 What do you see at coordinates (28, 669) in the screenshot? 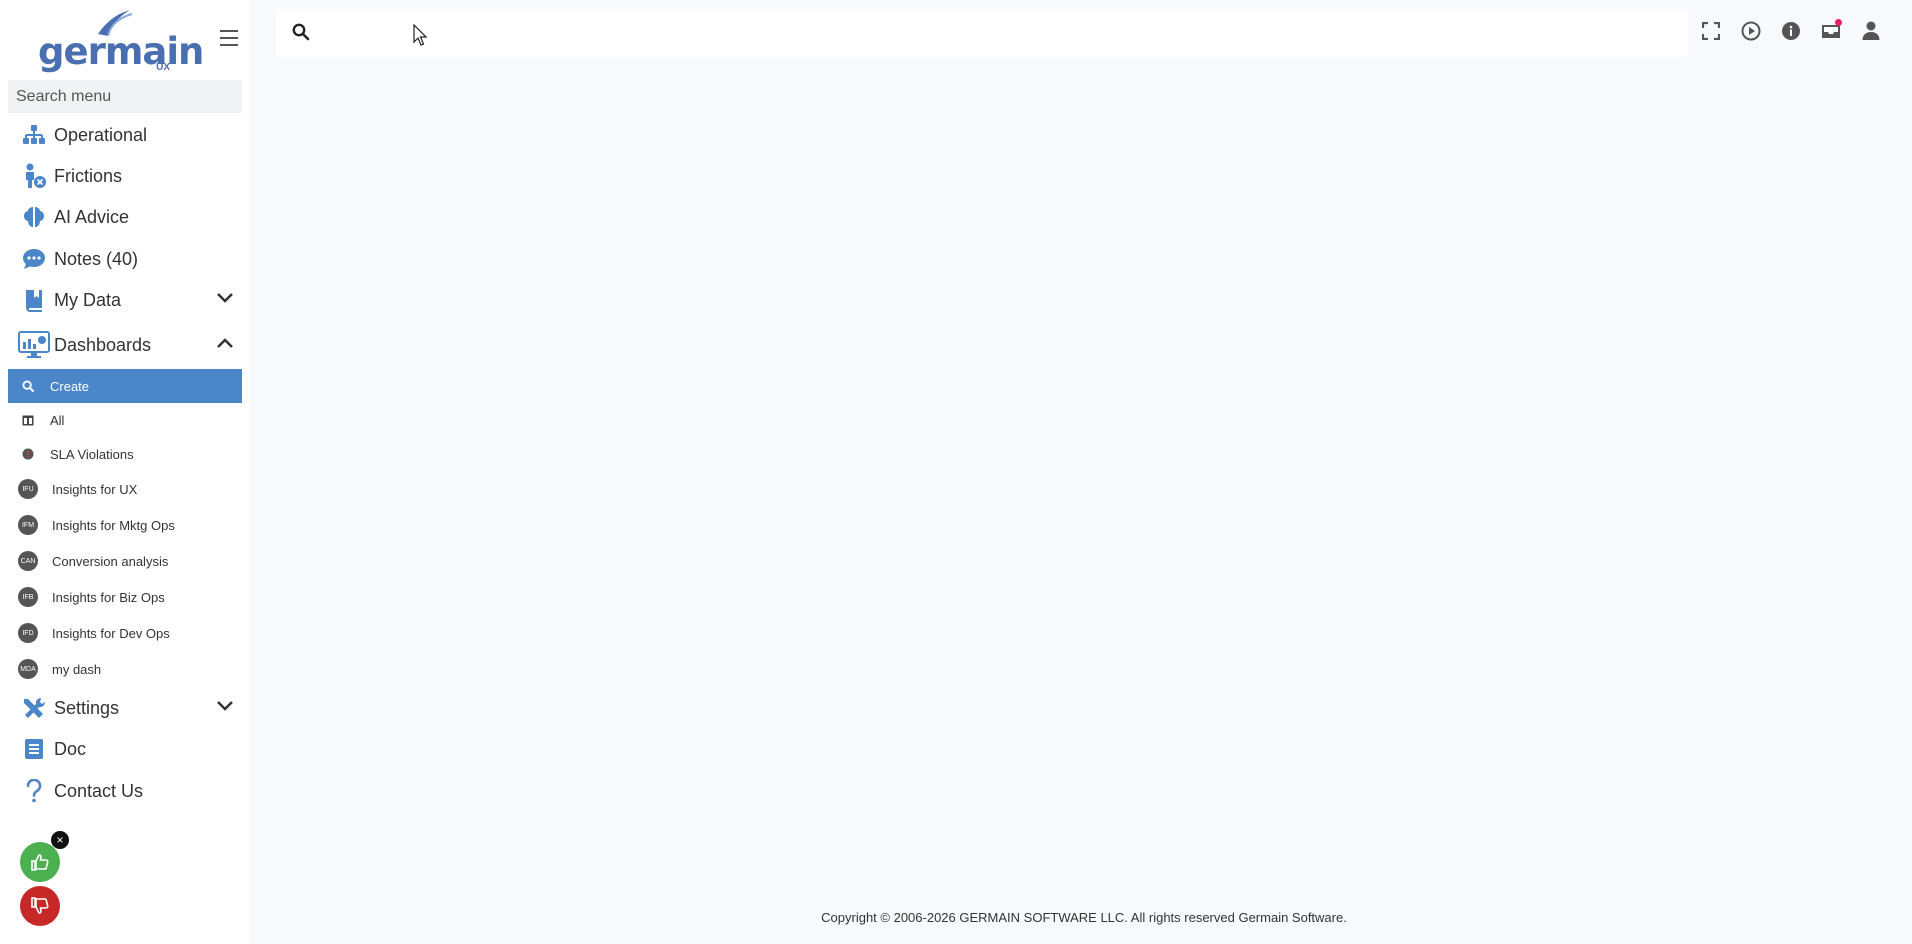
I see `avatar: MDA` at bounding box center [28, 669].